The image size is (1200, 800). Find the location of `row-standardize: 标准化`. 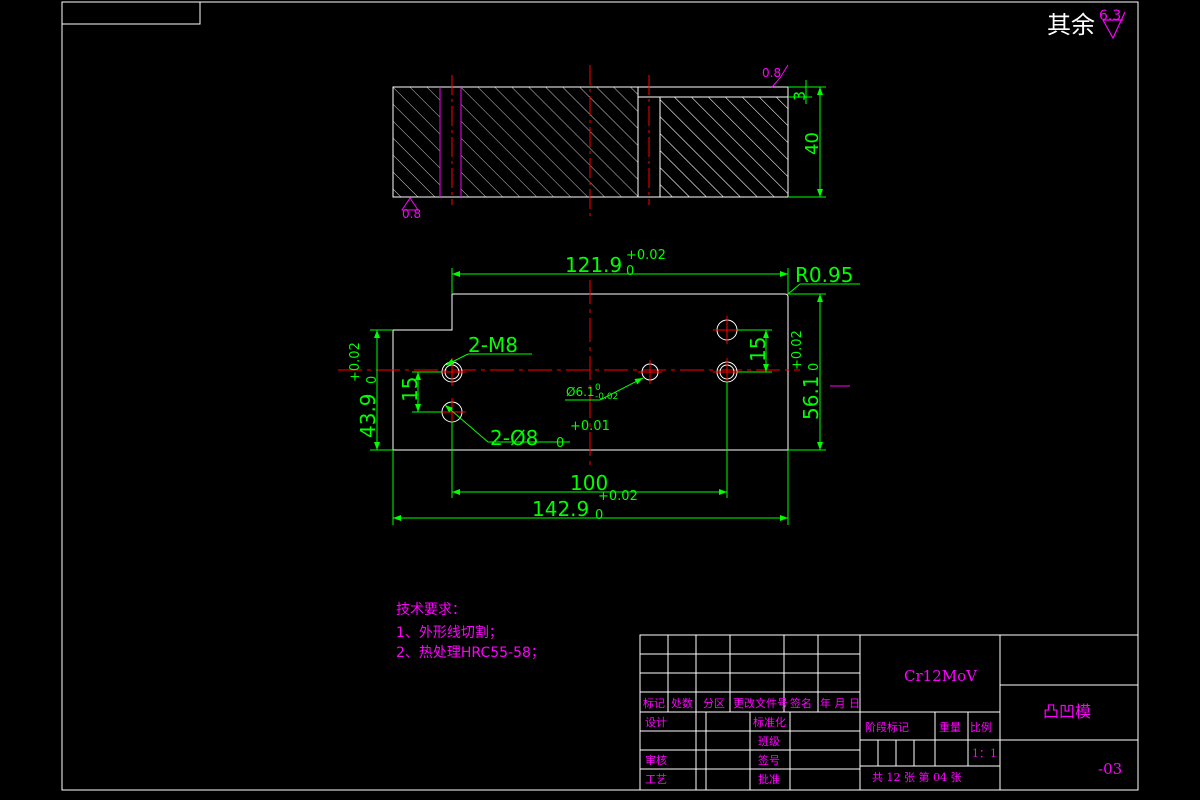

row-standardize: 标准化 is located at coordinates (769, 722).